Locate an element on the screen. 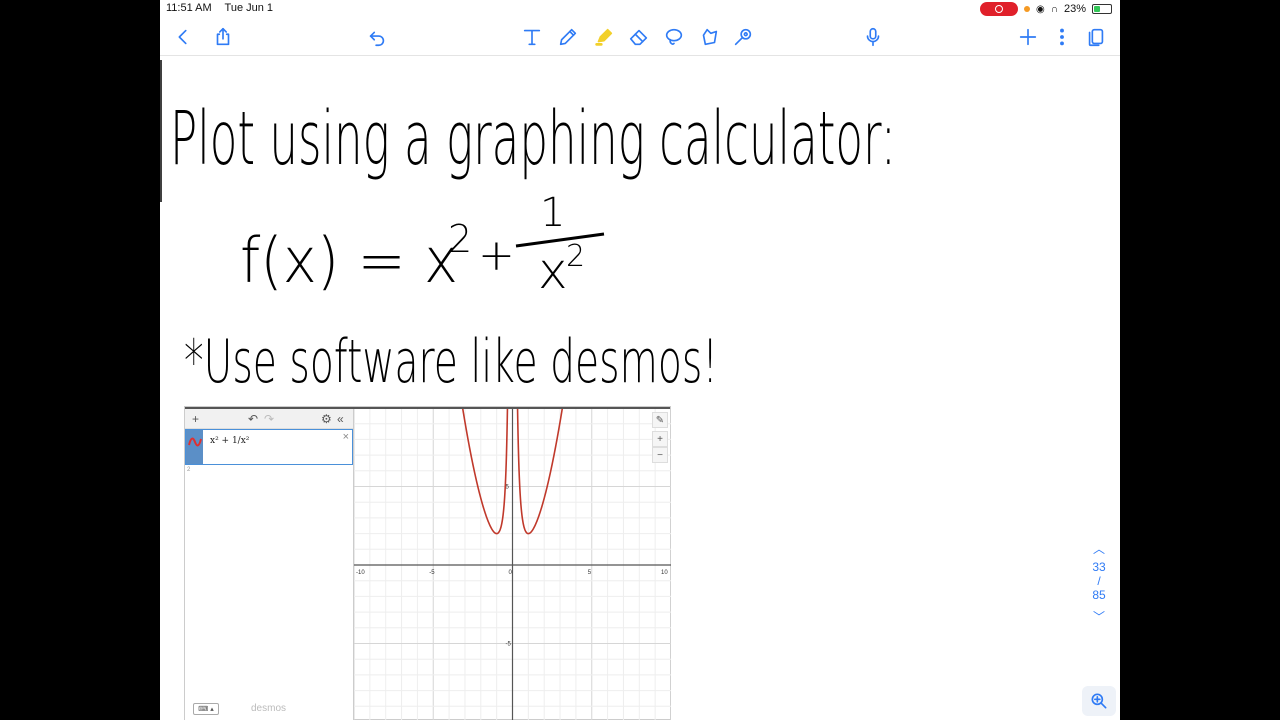 The height and width of the screenshot is (720, 1280). desmos-logo: desmos is located at coordinates (269, 708).